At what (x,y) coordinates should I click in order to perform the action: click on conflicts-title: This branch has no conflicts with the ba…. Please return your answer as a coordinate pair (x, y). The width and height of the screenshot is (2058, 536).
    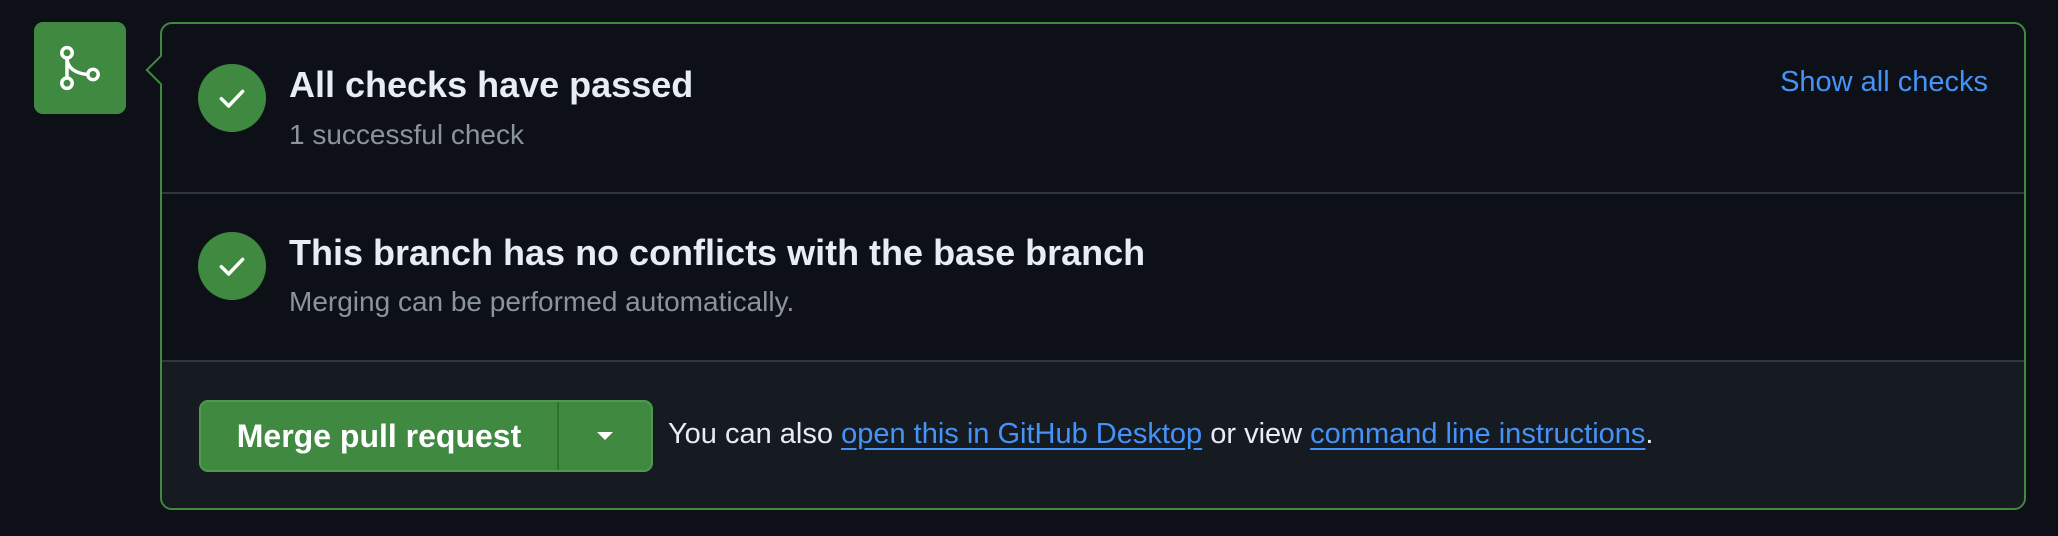
    Looking at the image, I should click on (717, 252).